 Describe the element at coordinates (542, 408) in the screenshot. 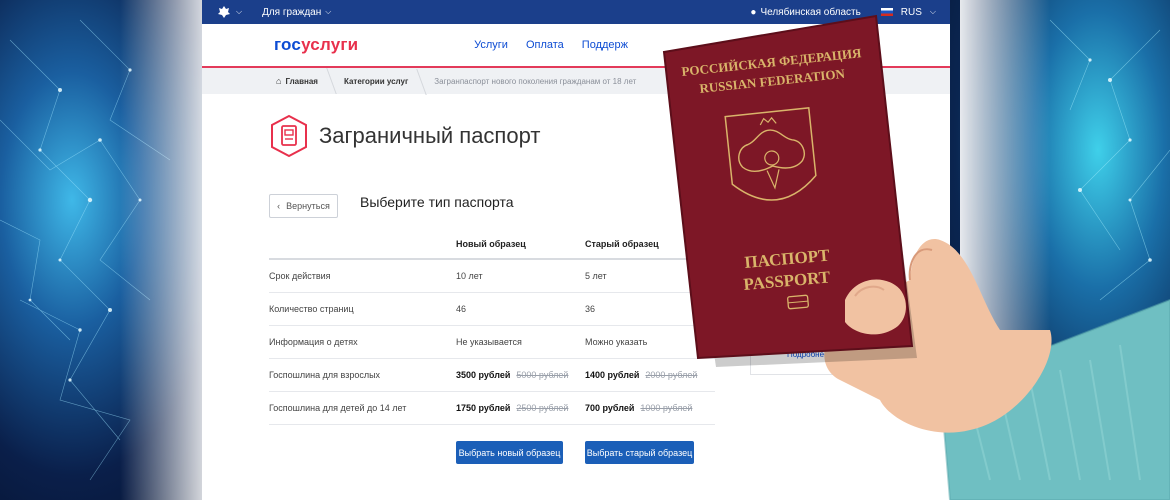

I see `price-old: 2500 рублей` at that location.